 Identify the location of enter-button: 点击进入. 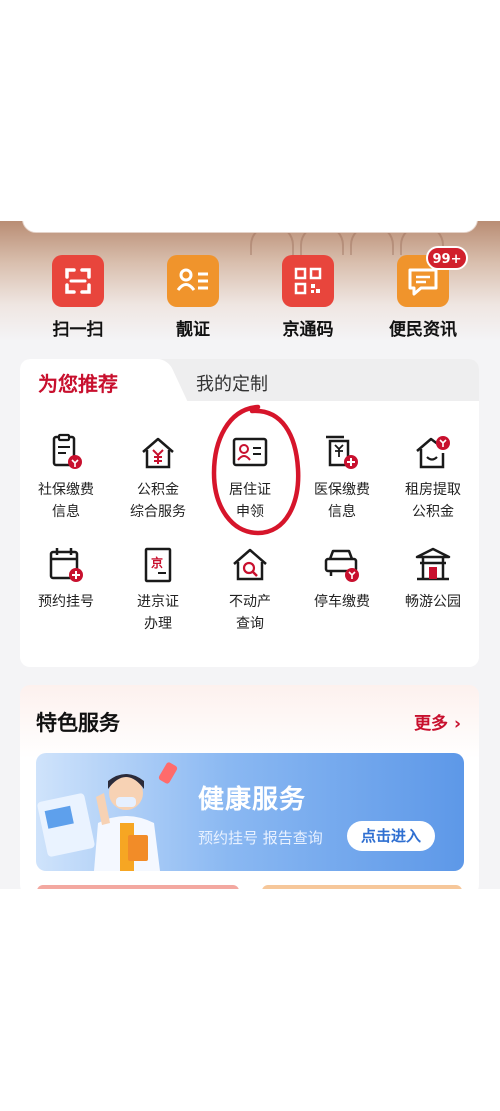
(391, 836).